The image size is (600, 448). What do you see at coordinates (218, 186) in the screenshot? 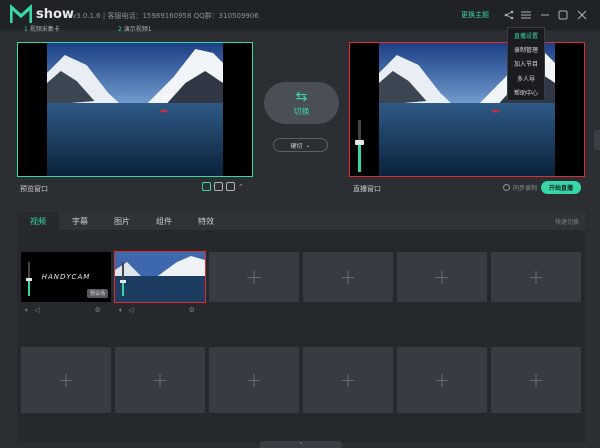
I see `layout-pip-icon` at bounding box center [218, 186].